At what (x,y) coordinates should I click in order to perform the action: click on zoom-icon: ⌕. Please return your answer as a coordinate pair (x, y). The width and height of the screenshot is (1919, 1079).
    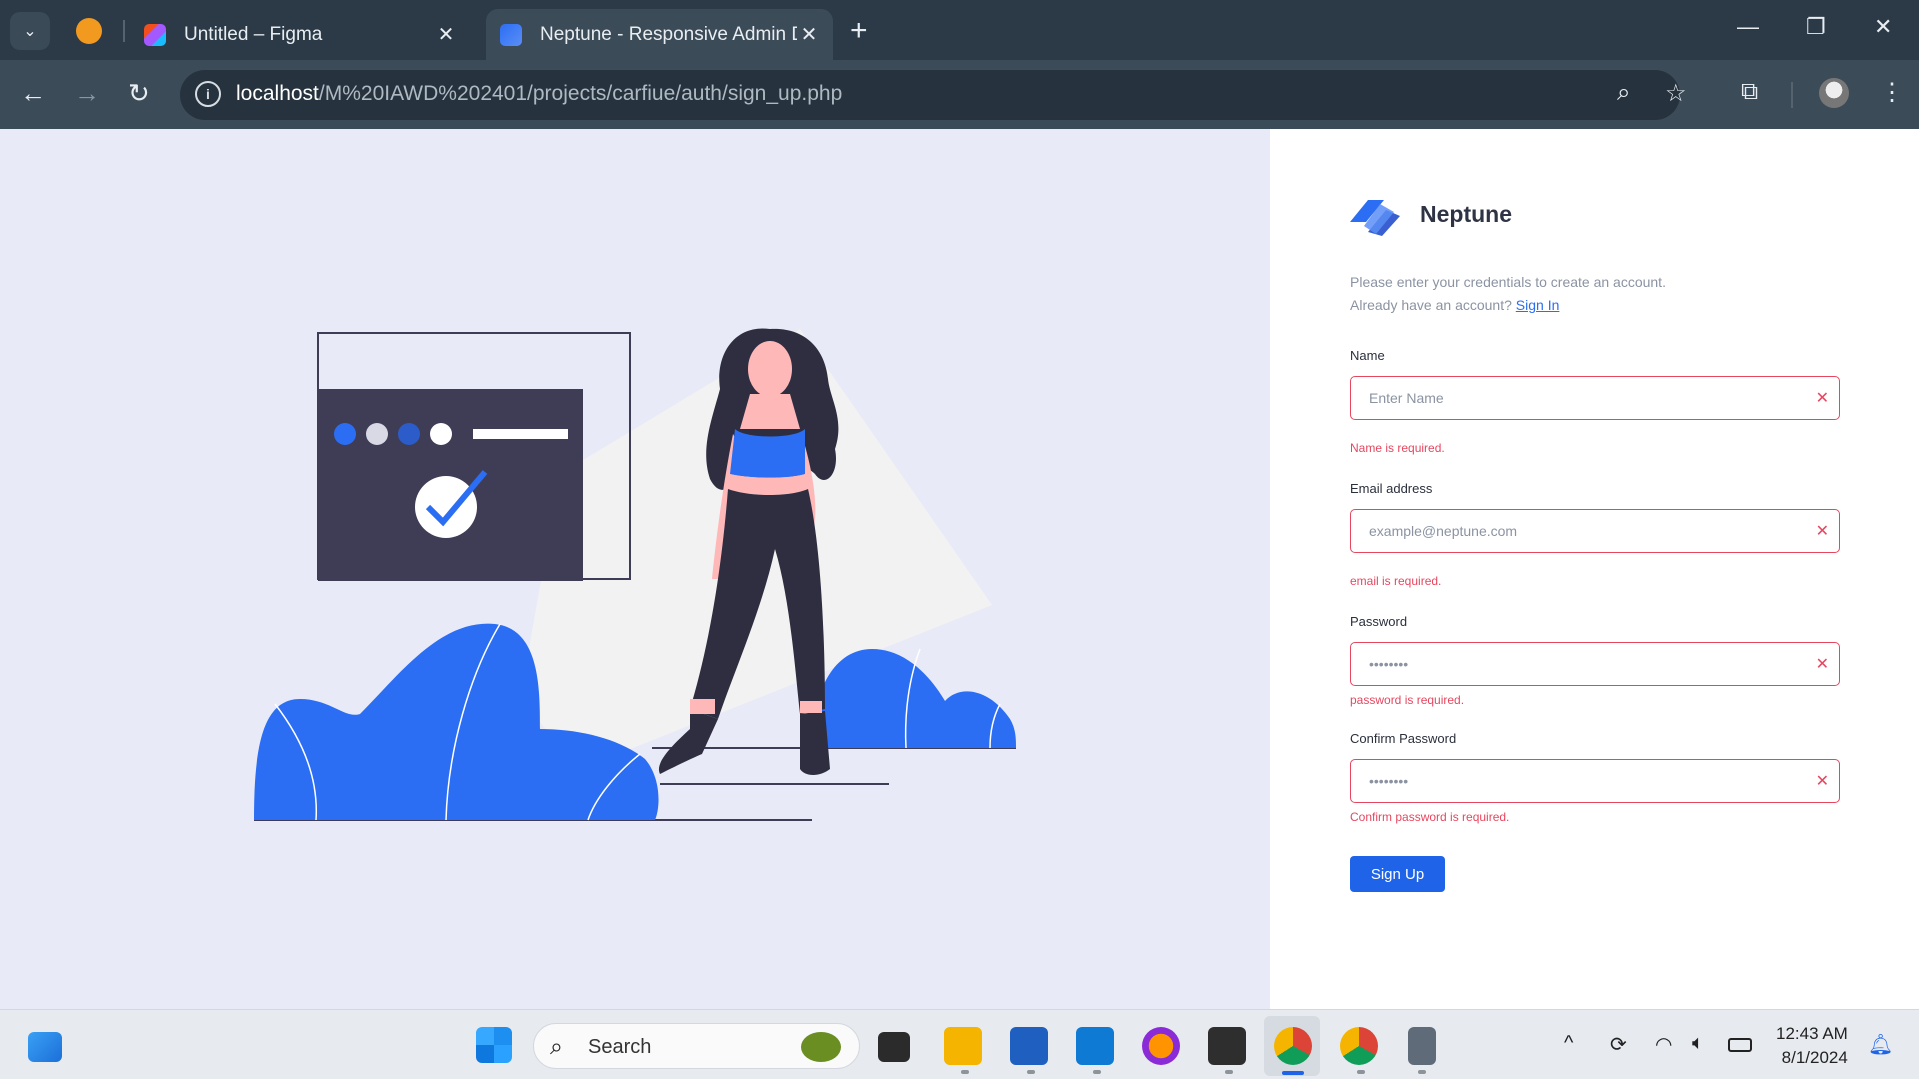
    Looking at the image, I should click on (1623, 93).